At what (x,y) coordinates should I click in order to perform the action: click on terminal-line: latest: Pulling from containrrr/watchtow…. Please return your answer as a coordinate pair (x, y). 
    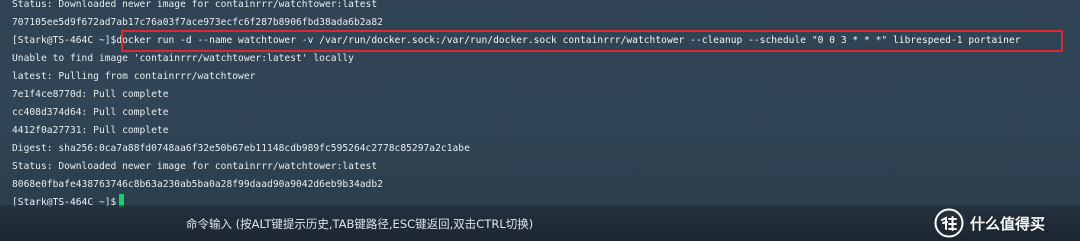
    Looking at the image, I should click on (134, 76).